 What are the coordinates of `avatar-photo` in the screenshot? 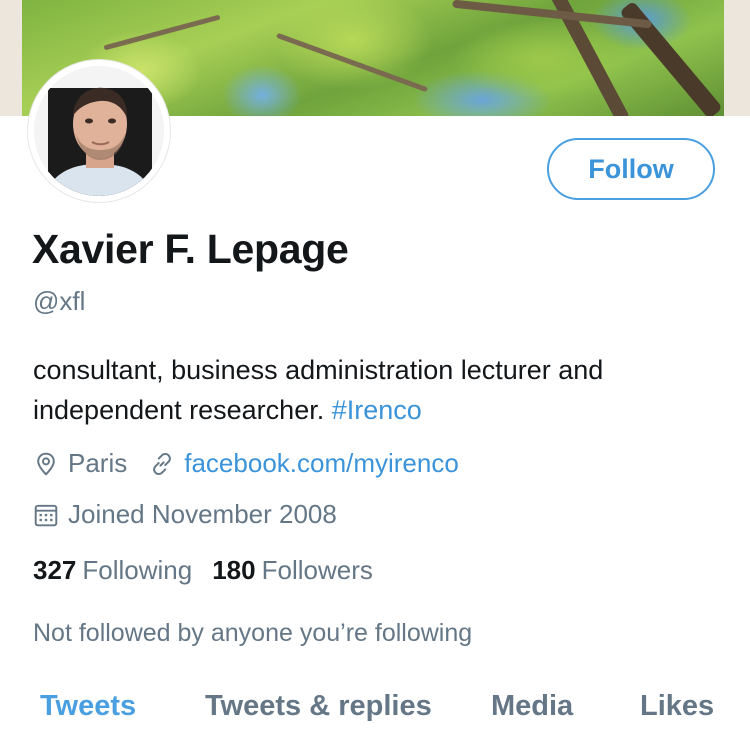 It's located at (99, 131).